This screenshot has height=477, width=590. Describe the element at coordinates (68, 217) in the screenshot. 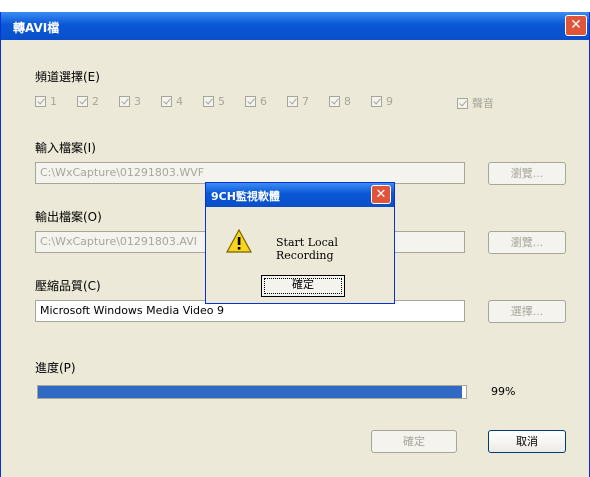

I see `output-file-label: 輸出檔案(O)` at that location.